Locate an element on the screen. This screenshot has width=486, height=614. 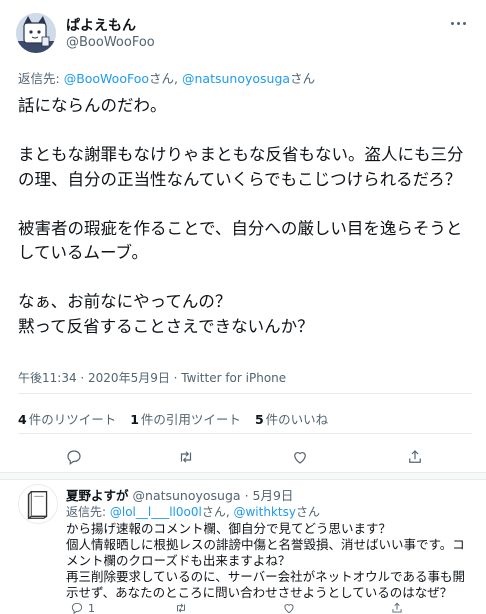
tweet-actions is located at coordinates (243, 457).